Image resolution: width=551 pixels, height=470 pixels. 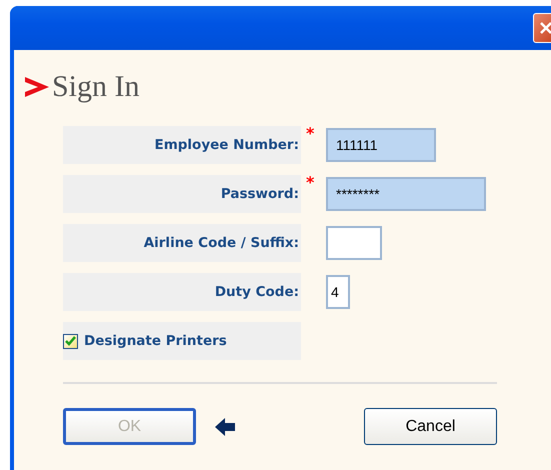 I want to click on left-arrow-icon, so click(x=225, y=426).